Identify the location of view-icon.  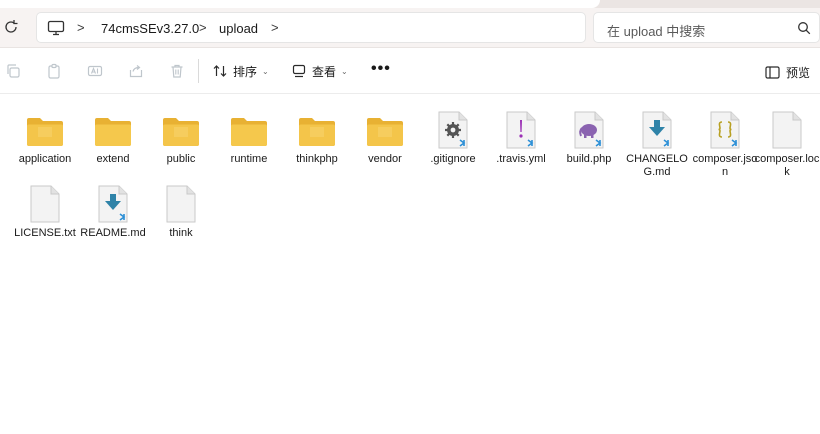
(299, 71).